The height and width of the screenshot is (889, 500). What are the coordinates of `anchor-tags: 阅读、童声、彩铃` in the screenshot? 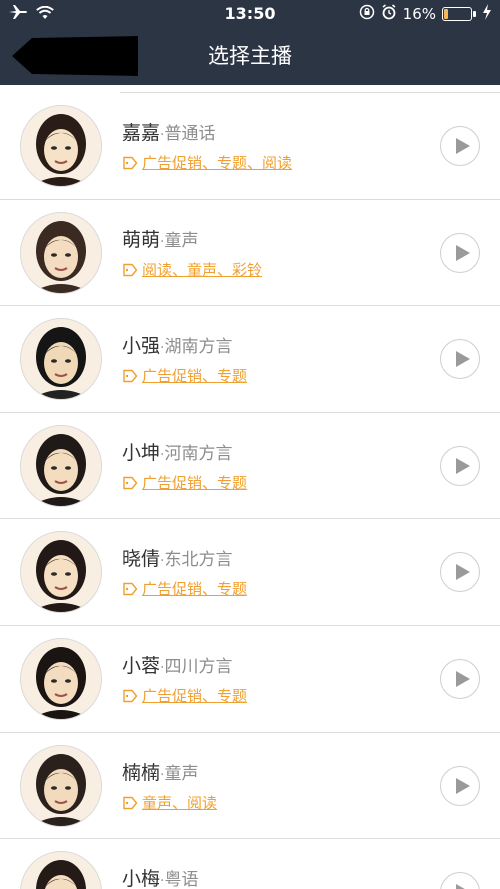 It's located at (192, 270).